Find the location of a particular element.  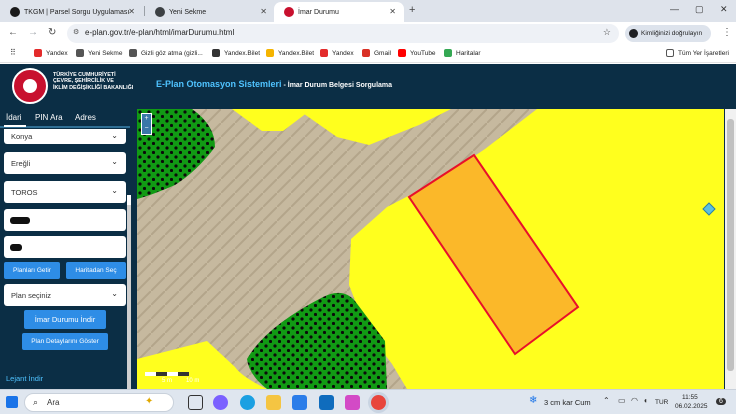

clock-time: 11:55 is located at coordinates (690, 397).